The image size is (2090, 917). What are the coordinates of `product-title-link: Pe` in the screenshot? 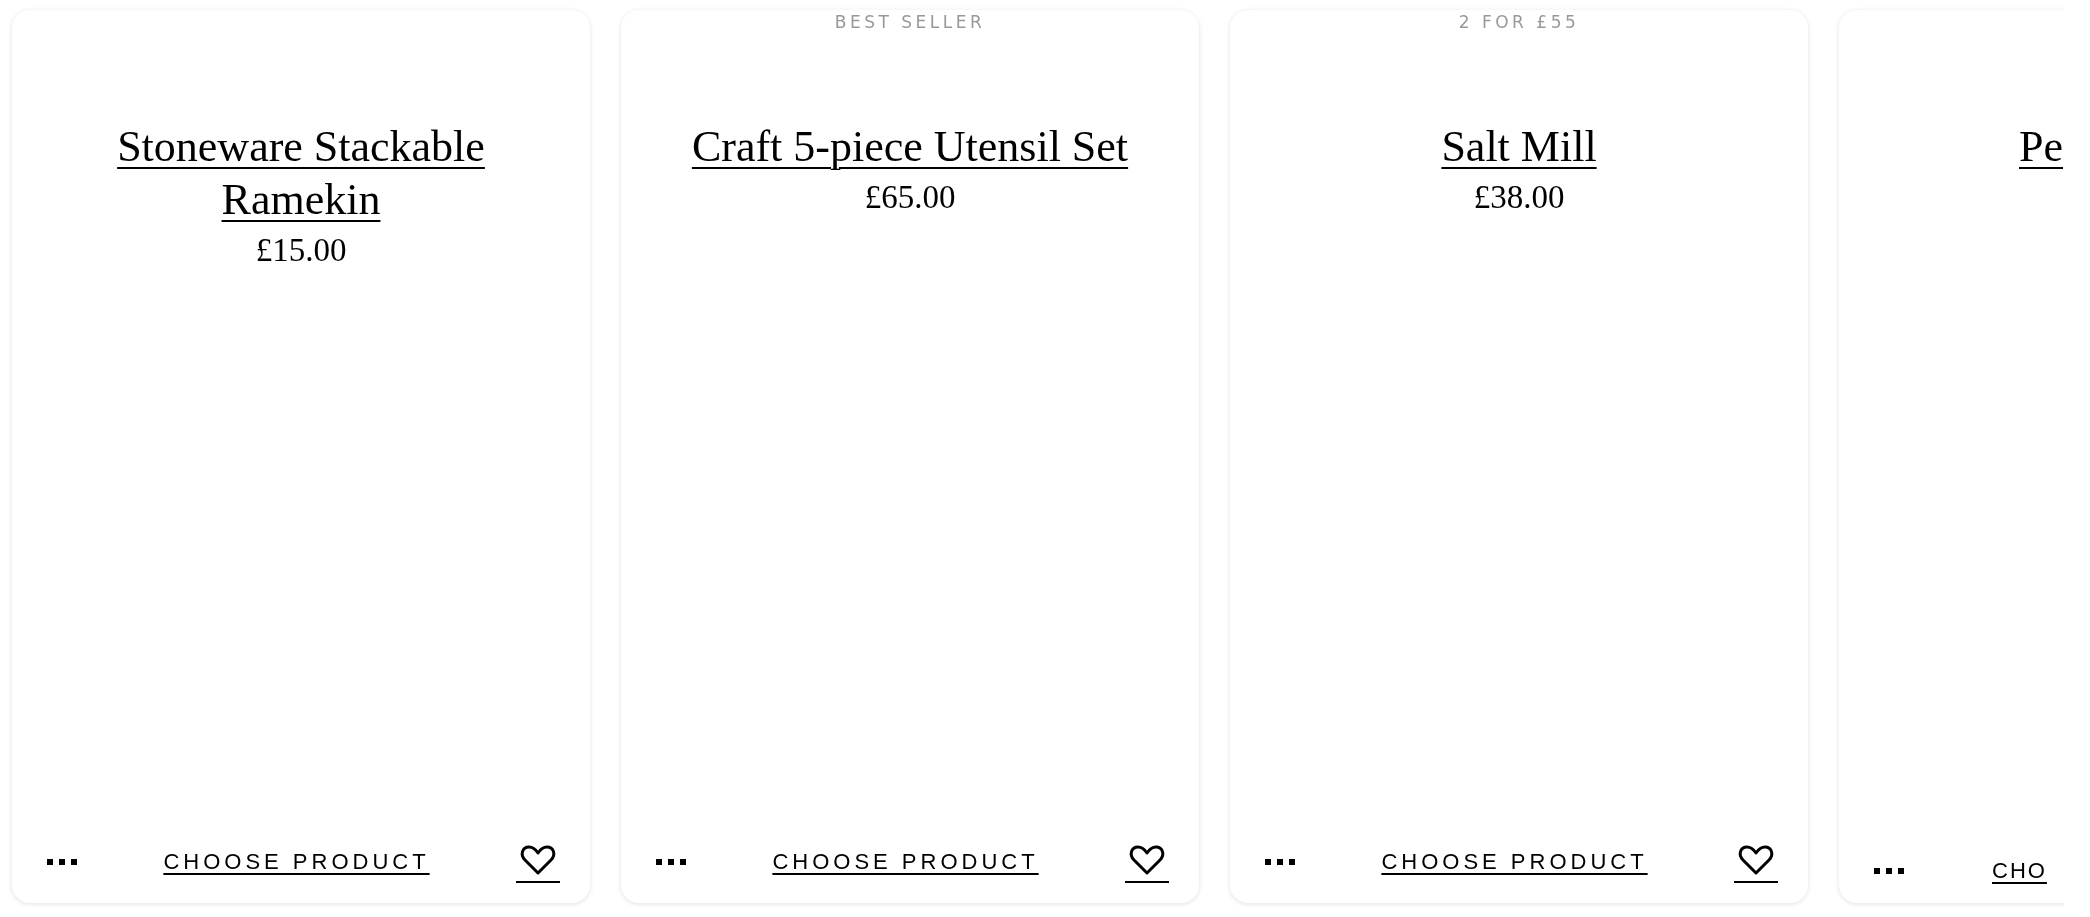 It's located at (2041, 146).